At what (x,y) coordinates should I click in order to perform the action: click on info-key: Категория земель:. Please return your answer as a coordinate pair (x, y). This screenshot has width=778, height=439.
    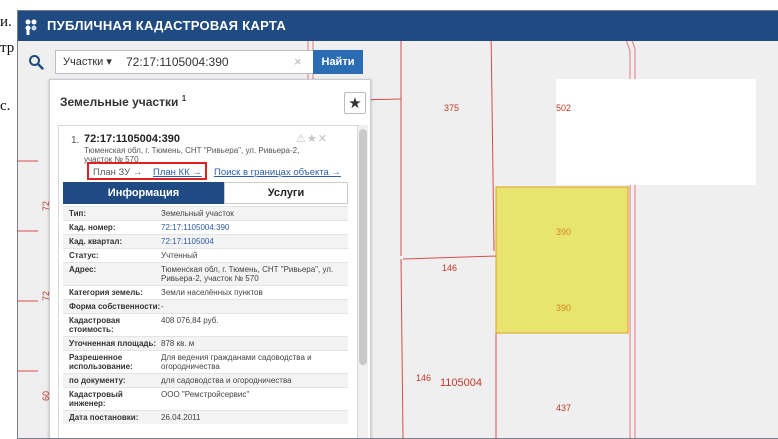
    Looking at the image, I should click on (106, 292).